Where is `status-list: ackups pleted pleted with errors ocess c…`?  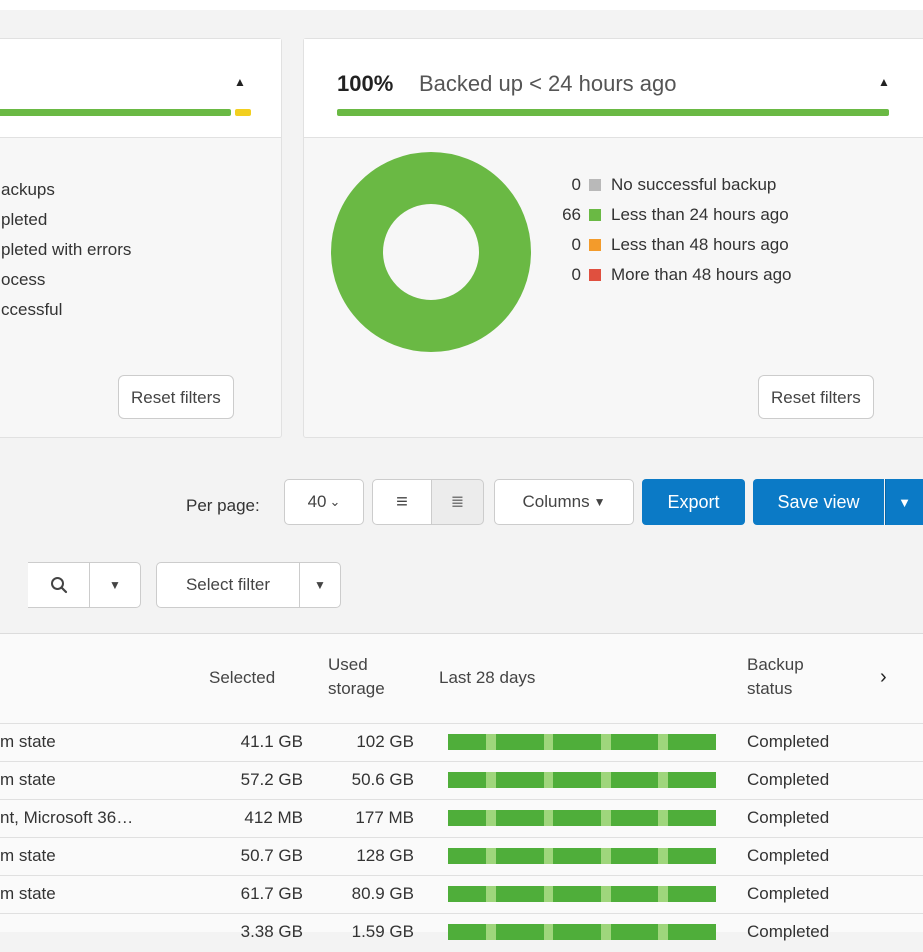 status-list: ackups pleted pleted with errors ocess c… is located at coordinates (66, 250).